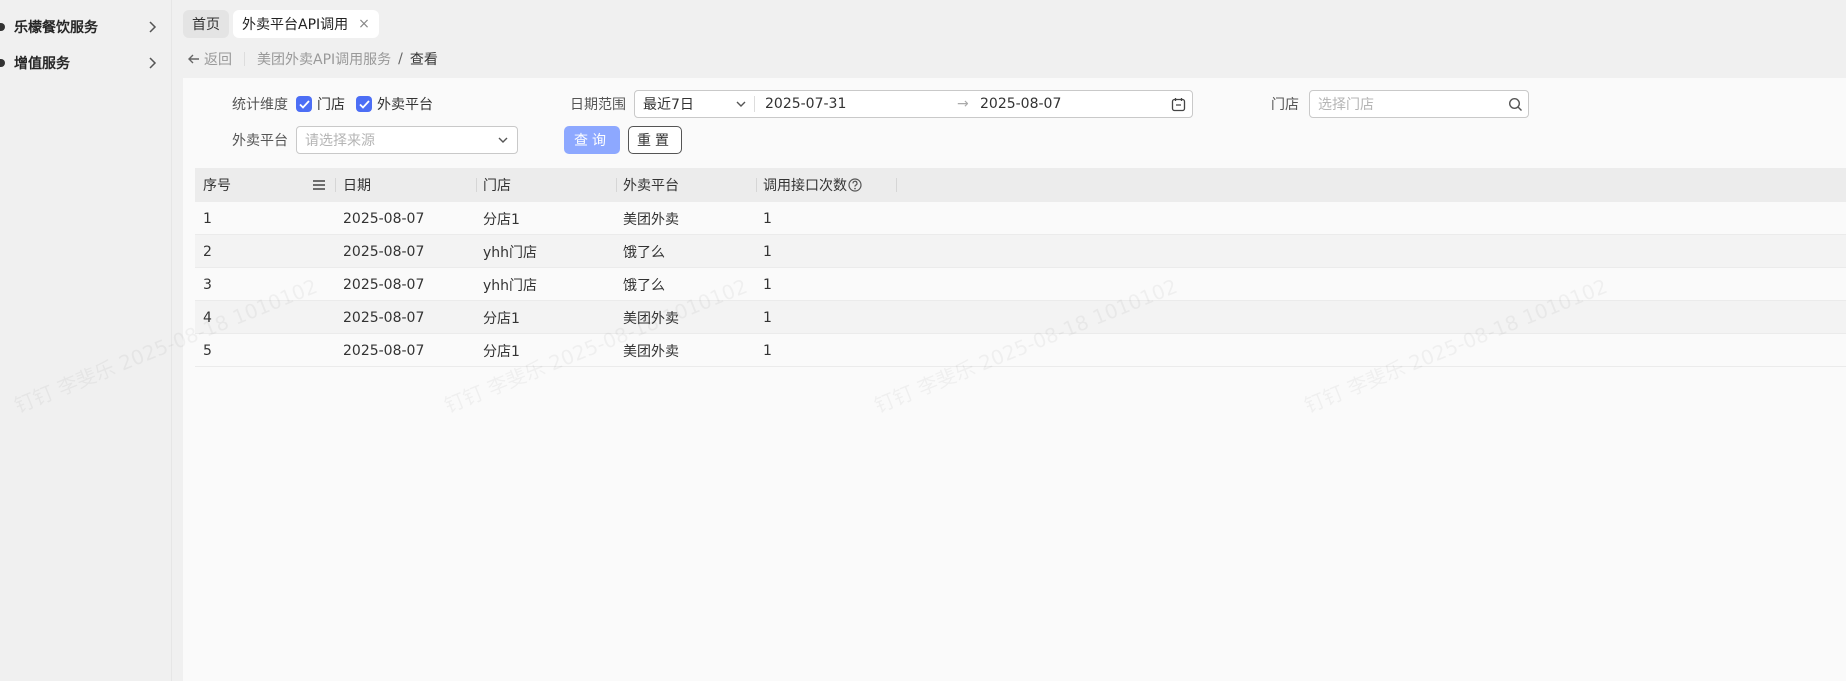 This screenshot has width=1846, height=681. I want to click on sidebar: 乐檬餐饮服务 增值服务, so click(86, 340).